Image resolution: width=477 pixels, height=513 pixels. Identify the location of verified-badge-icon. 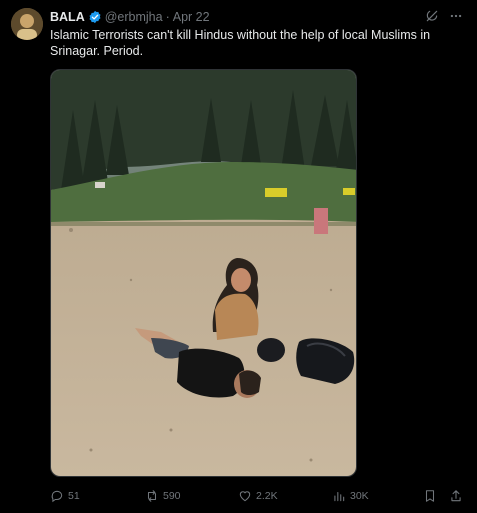
(95, 17).